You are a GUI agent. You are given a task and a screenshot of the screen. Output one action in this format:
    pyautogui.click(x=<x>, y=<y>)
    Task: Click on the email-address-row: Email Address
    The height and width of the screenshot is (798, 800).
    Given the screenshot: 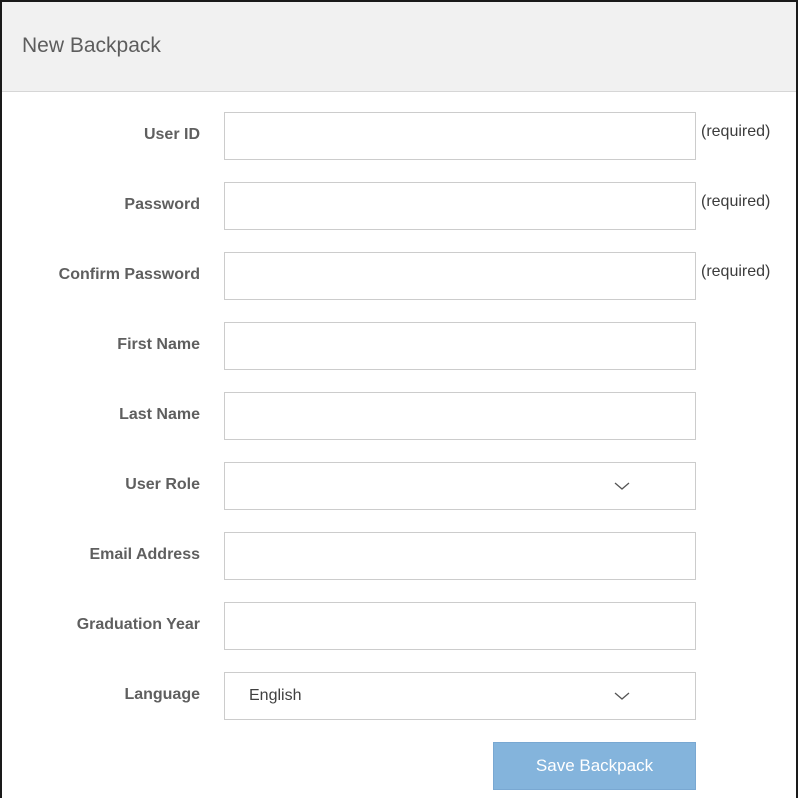 What is the action you would take?
    pyautogui.click(x=400, y=556)
    